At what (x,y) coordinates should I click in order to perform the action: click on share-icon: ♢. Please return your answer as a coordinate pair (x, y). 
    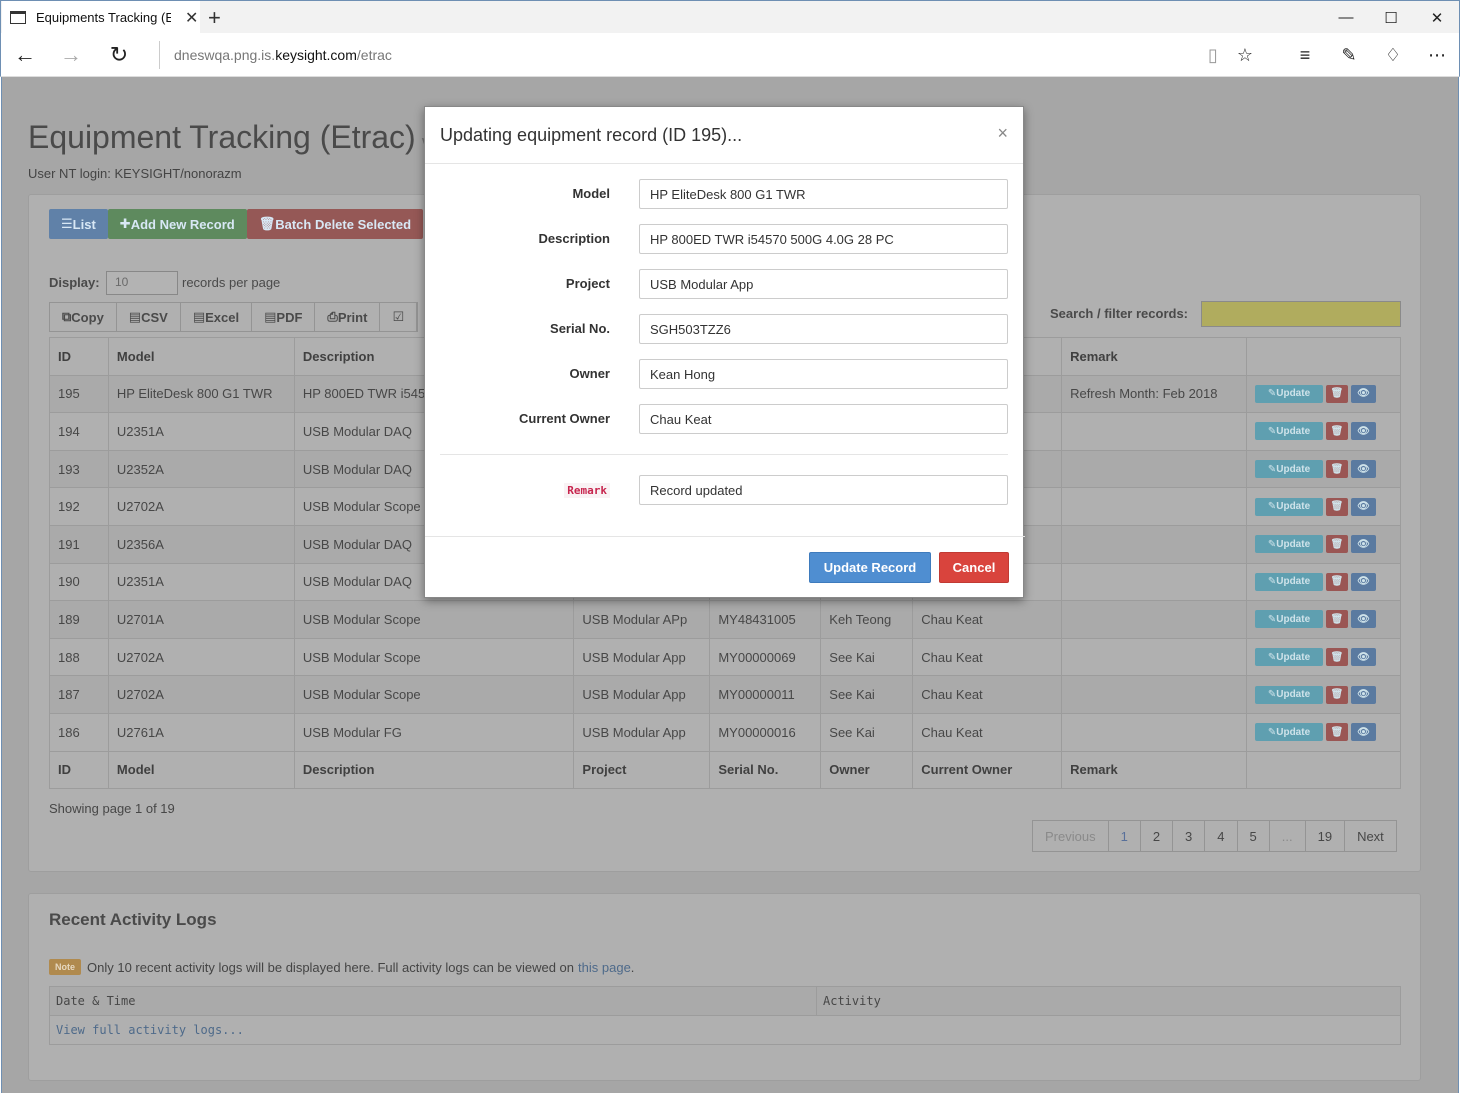
    Looking at the image, I should click on (1393, 55).